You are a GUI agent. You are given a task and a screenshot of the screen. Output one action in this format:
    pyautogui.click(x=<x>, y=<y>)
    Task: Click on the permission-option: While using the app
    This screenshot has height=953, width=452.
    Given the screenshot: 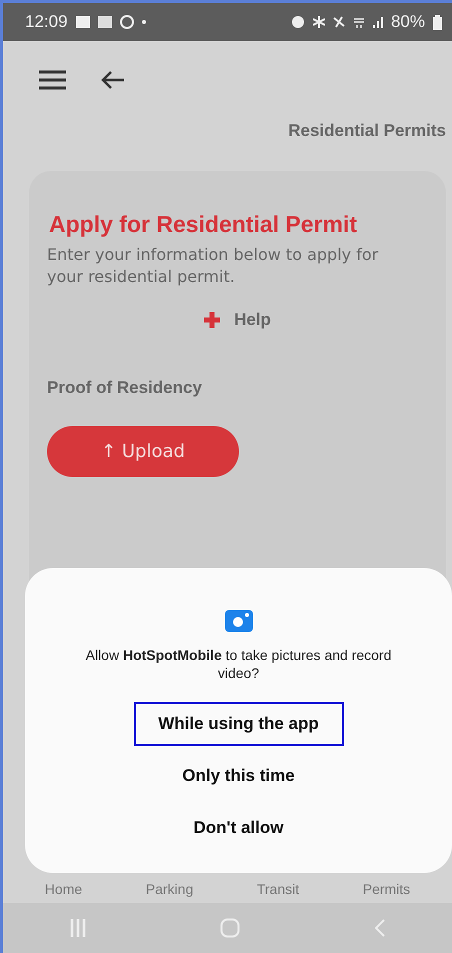 What is the action you would take?
    pyautogui.click(x=239, y=724)
    